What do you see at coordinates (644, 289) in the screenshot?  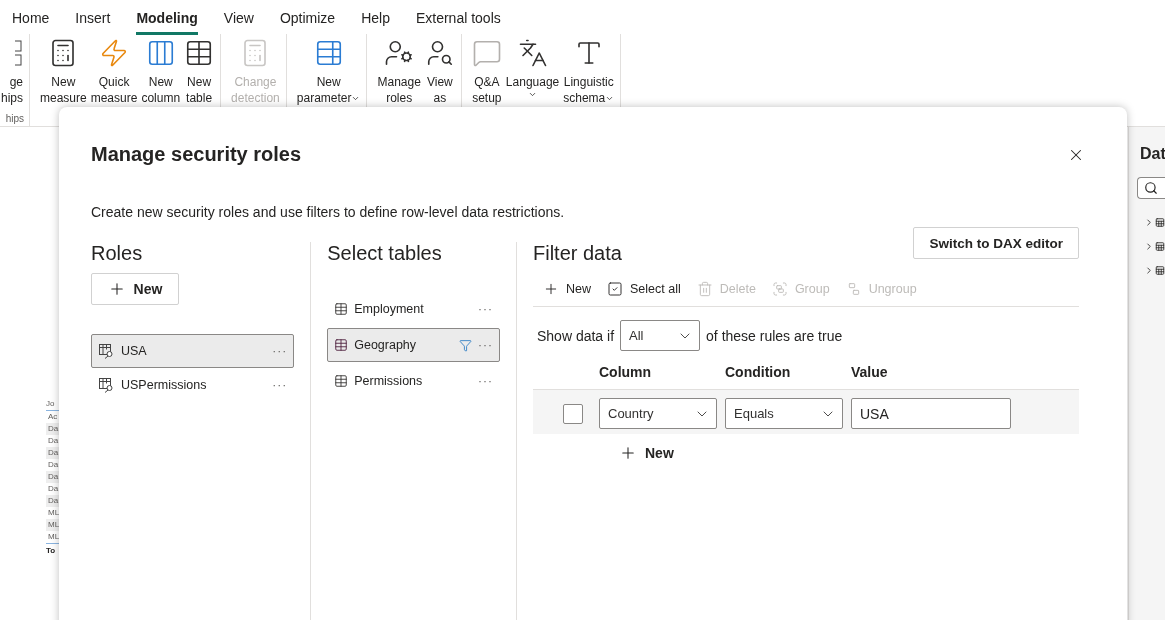 I see `toolbar-button: Select all` at bounding box center [644, 289].